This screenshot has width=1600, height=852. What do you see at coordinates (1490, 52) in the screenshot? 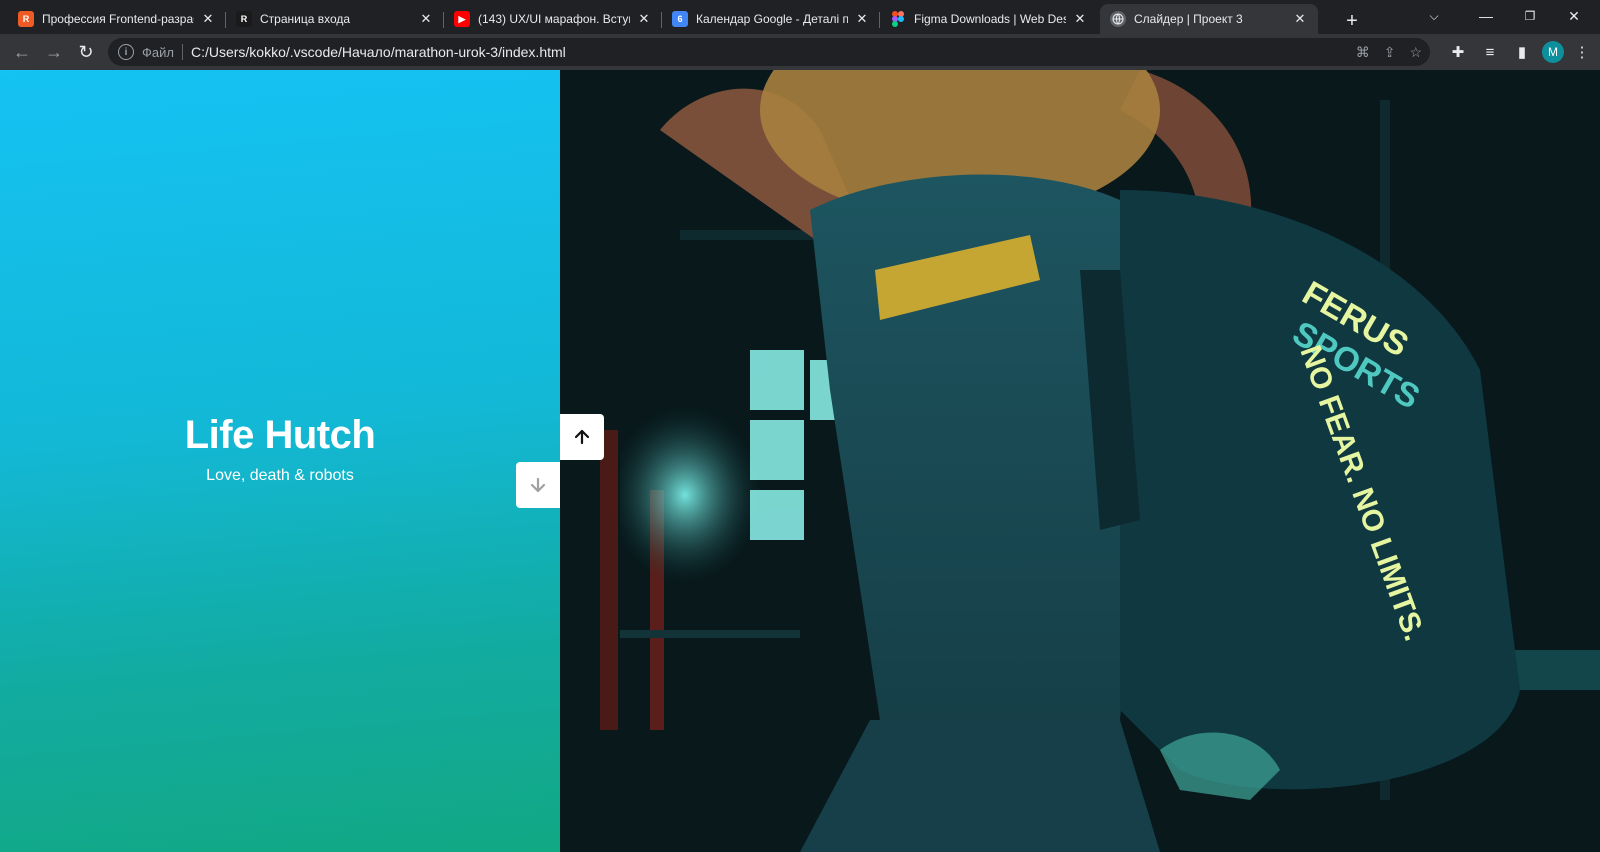
I see `reading-list-icon: ≡` at bounding box center [1490, 52].